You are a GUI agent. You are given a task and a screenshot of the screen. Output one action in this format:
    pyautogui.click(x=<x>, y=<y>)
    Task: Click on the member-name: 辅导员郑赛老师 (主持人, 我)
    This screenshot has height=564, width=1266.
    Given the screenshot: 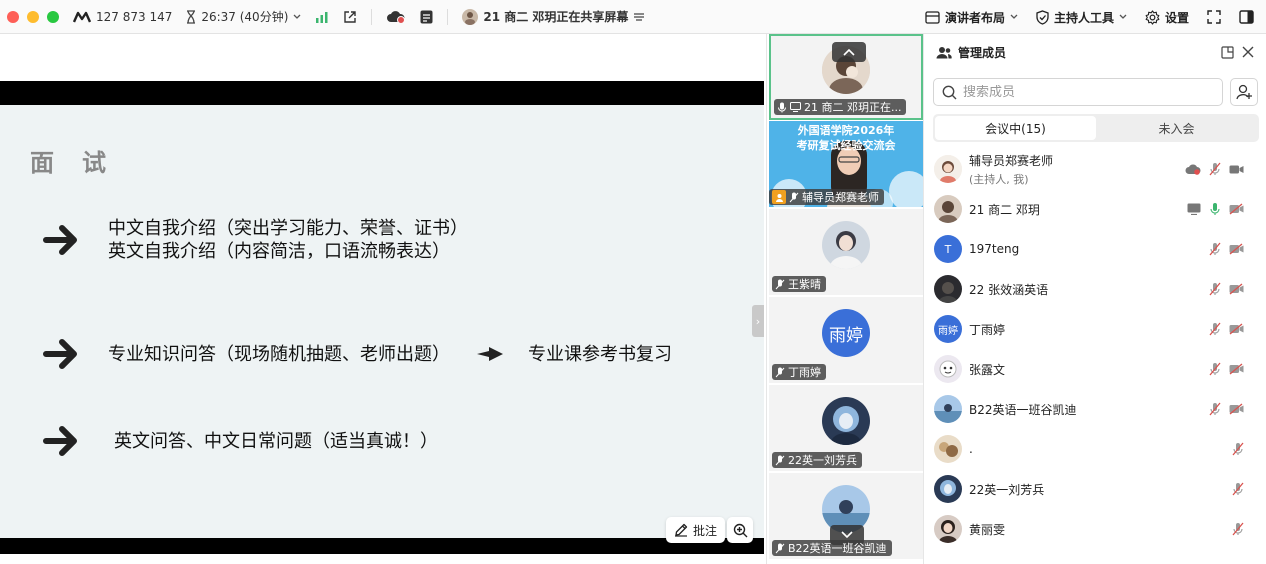 What is the action you would take?
    pyautogui.click(x=1011, y=169)
    